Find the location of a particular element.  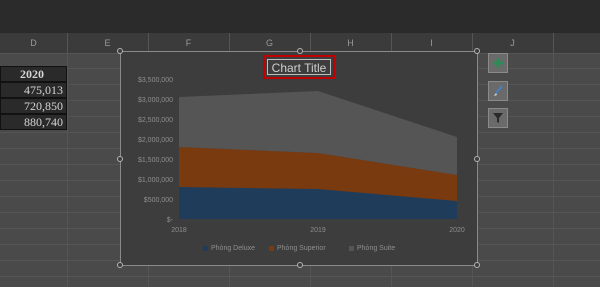

resize-handle-top-left is located at coordinates (120, 51).